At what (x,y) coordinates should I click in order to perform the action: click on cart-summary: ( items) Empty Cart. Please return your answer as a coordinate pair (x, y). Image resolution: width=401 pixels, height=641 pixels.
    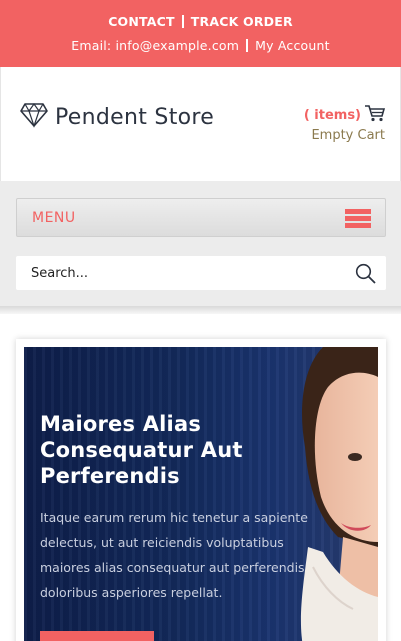
    Looking at the image, I should click on (344, 124).